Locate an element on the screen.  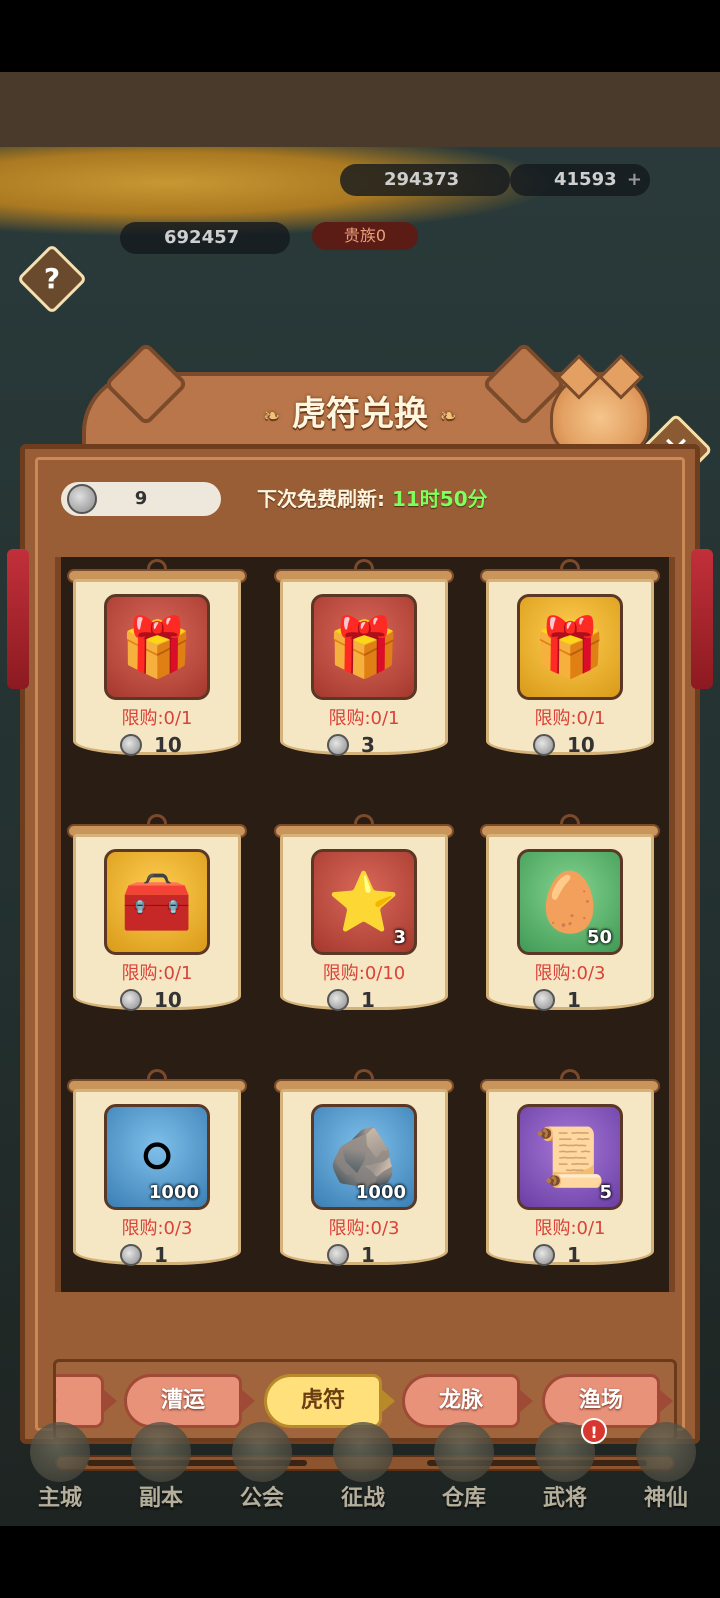
purple-chest-icon: 🎁 is located at coordinates (570, 647).